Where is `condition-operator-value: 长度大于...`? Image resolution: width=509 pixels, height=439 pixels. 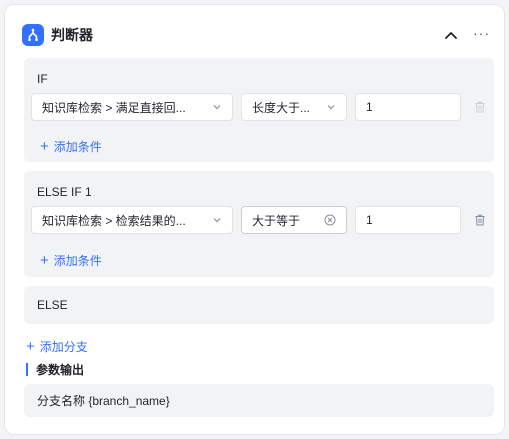
condition-operator-value: 长度大于... is located at coordinates (281, 107).